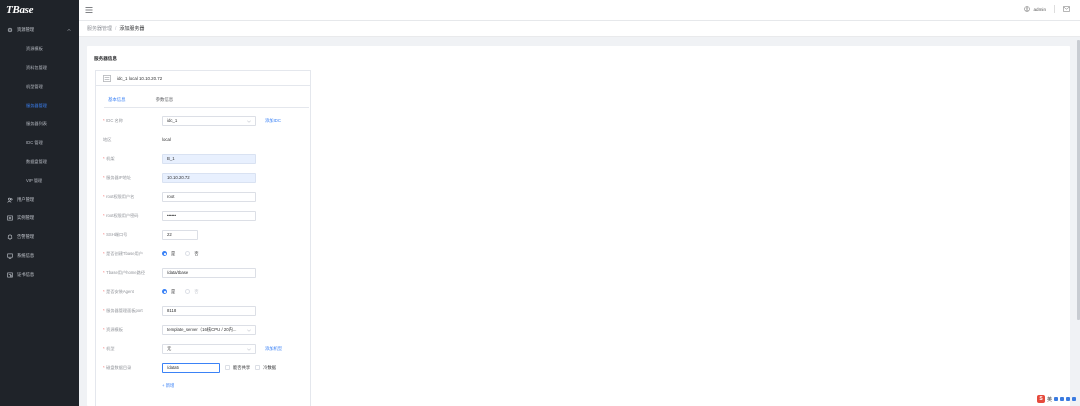  Describe the element at coordinates (579, 10) in the screenshot. I see `top-header: admin` at that location.